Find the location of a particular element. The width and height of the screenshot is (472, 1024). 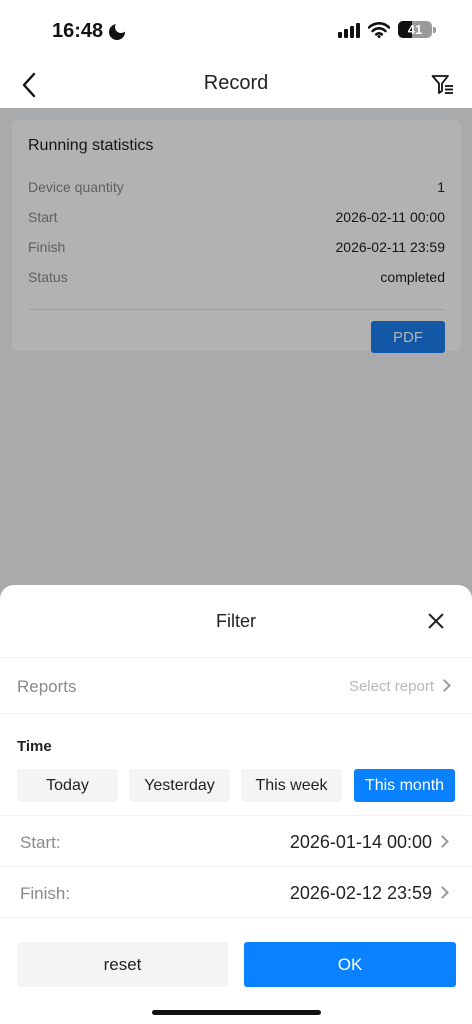

battery-icon: 41 is located at coordinates (417, 29).